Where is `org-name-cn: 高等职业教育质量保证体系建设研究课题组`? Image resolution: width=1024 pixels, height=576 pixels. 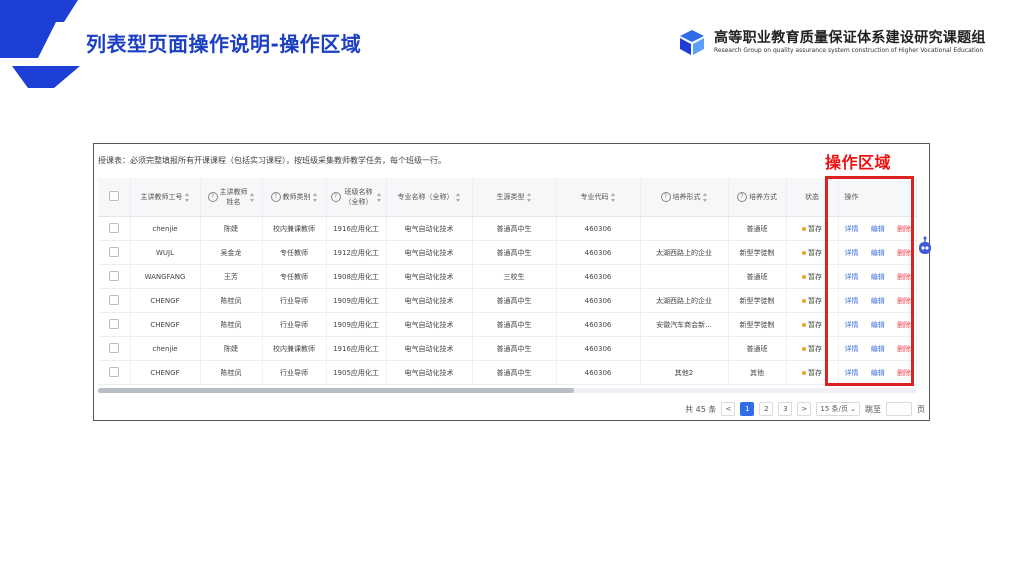
org-name-cn: 高等职业教育质量保证体系建设研究课题组 is located at coordinates (850, 38).